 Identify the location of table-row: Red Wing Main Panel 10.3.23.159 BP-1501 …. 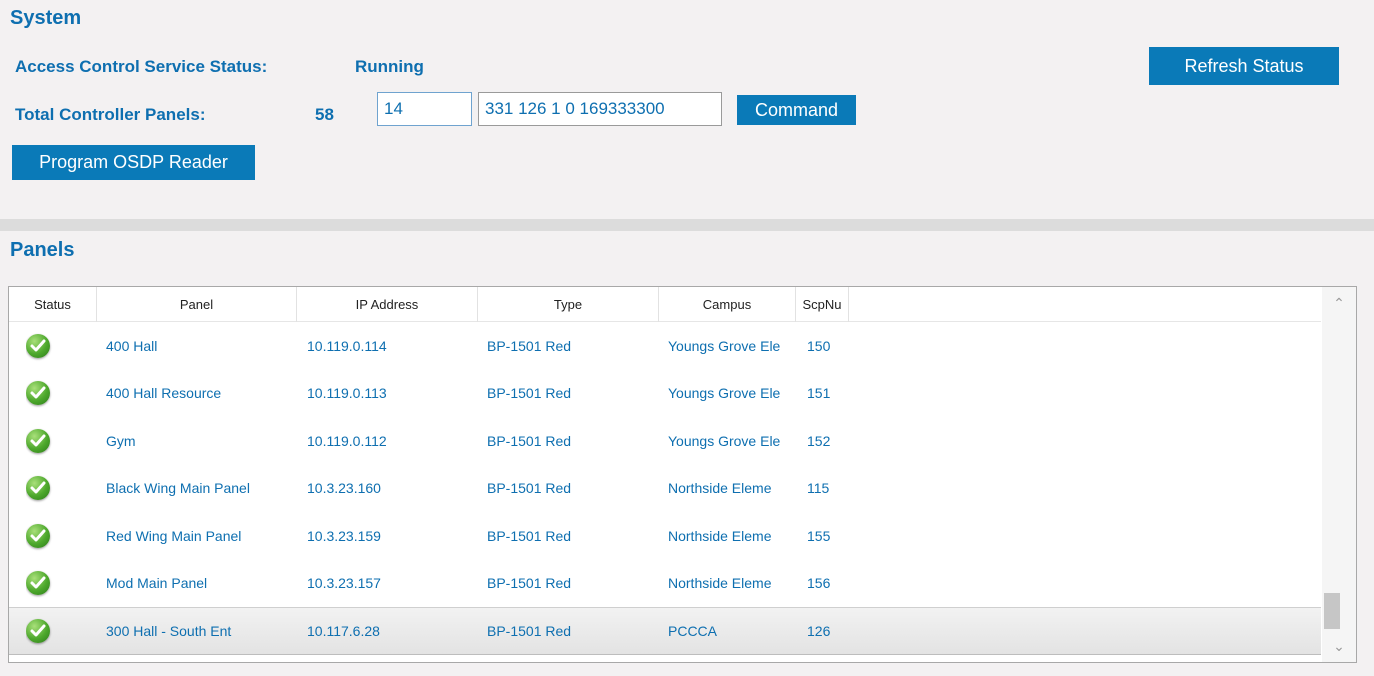
(665, 536).